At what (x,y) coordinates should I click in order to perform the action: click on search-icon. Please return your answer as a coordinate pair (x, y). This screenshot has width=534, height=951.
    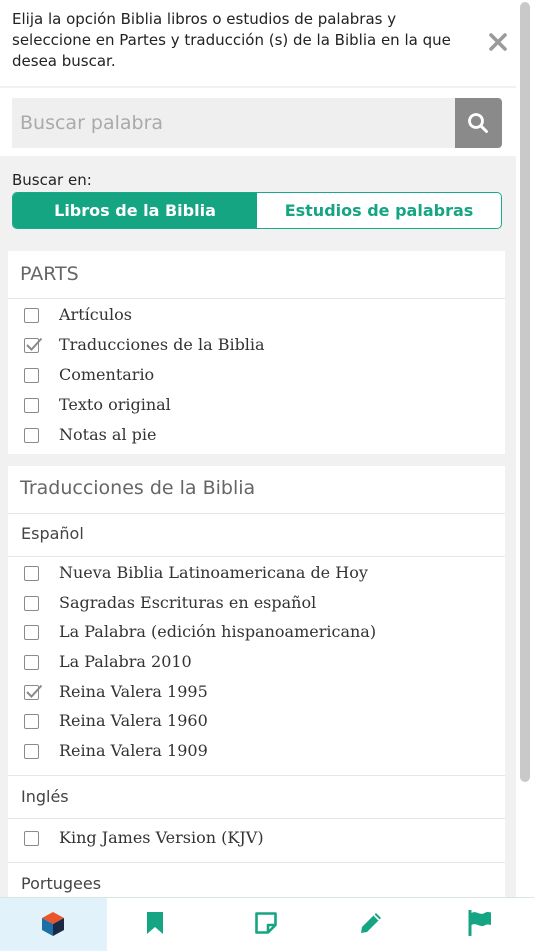
    Looking at the image, I should click on (478, 123).